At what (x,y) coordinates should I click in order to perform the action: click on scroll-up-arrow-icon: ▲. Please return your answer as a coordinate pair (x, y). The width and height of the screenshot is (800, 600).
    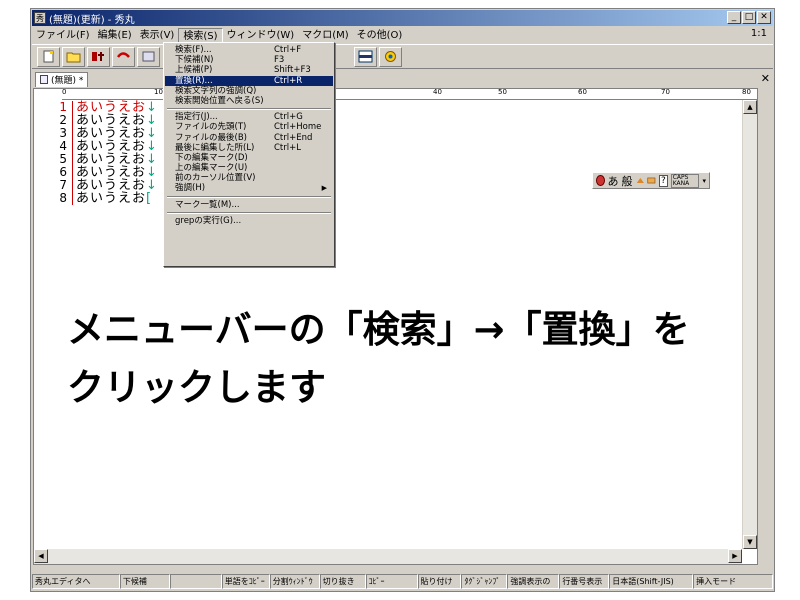
    Looking at the image, I should click on (750, 107).